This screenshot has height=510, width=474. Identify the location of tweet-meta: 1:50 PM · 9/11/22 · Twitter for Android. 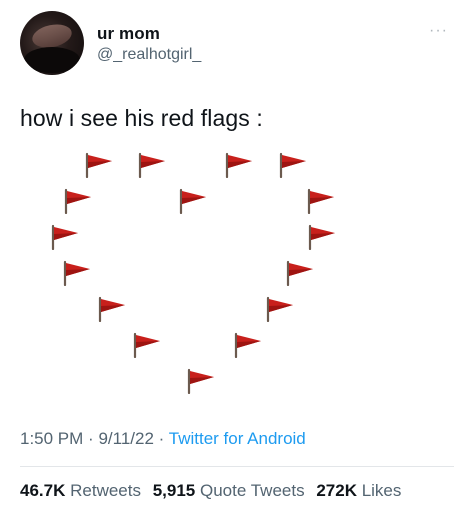
(163, 439).